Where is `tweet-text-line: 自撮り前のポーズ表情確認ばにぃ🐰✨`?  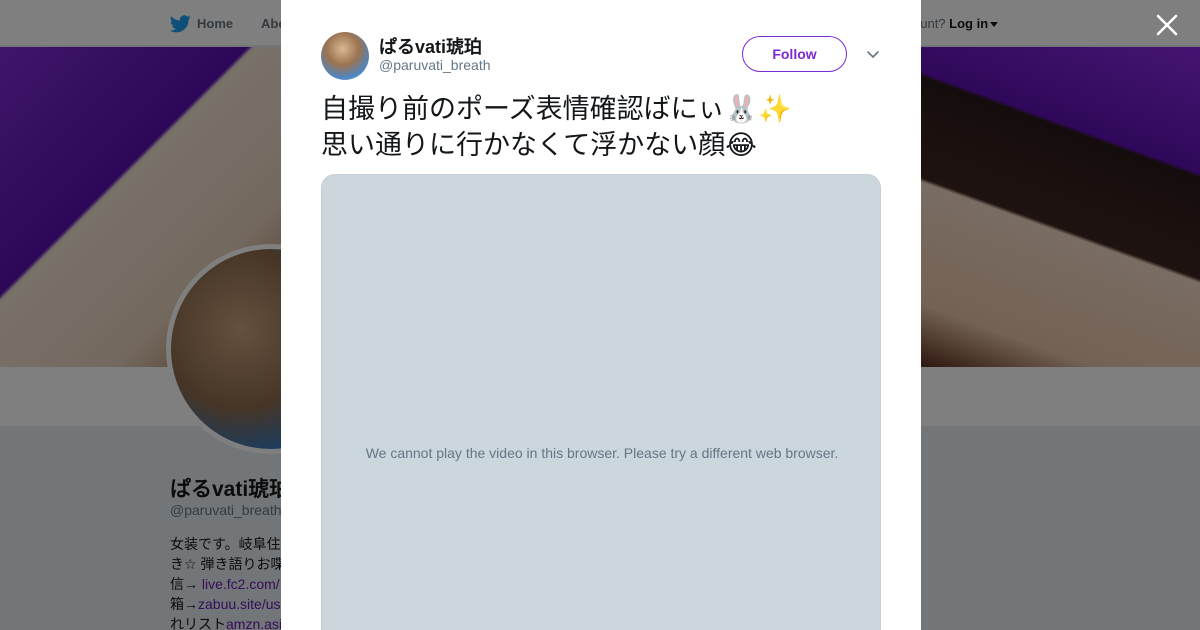
tweet-text-line: 自撮り前のポーズ表情確認ばにぃ🐰✨ is located at coordinates (556, 109).